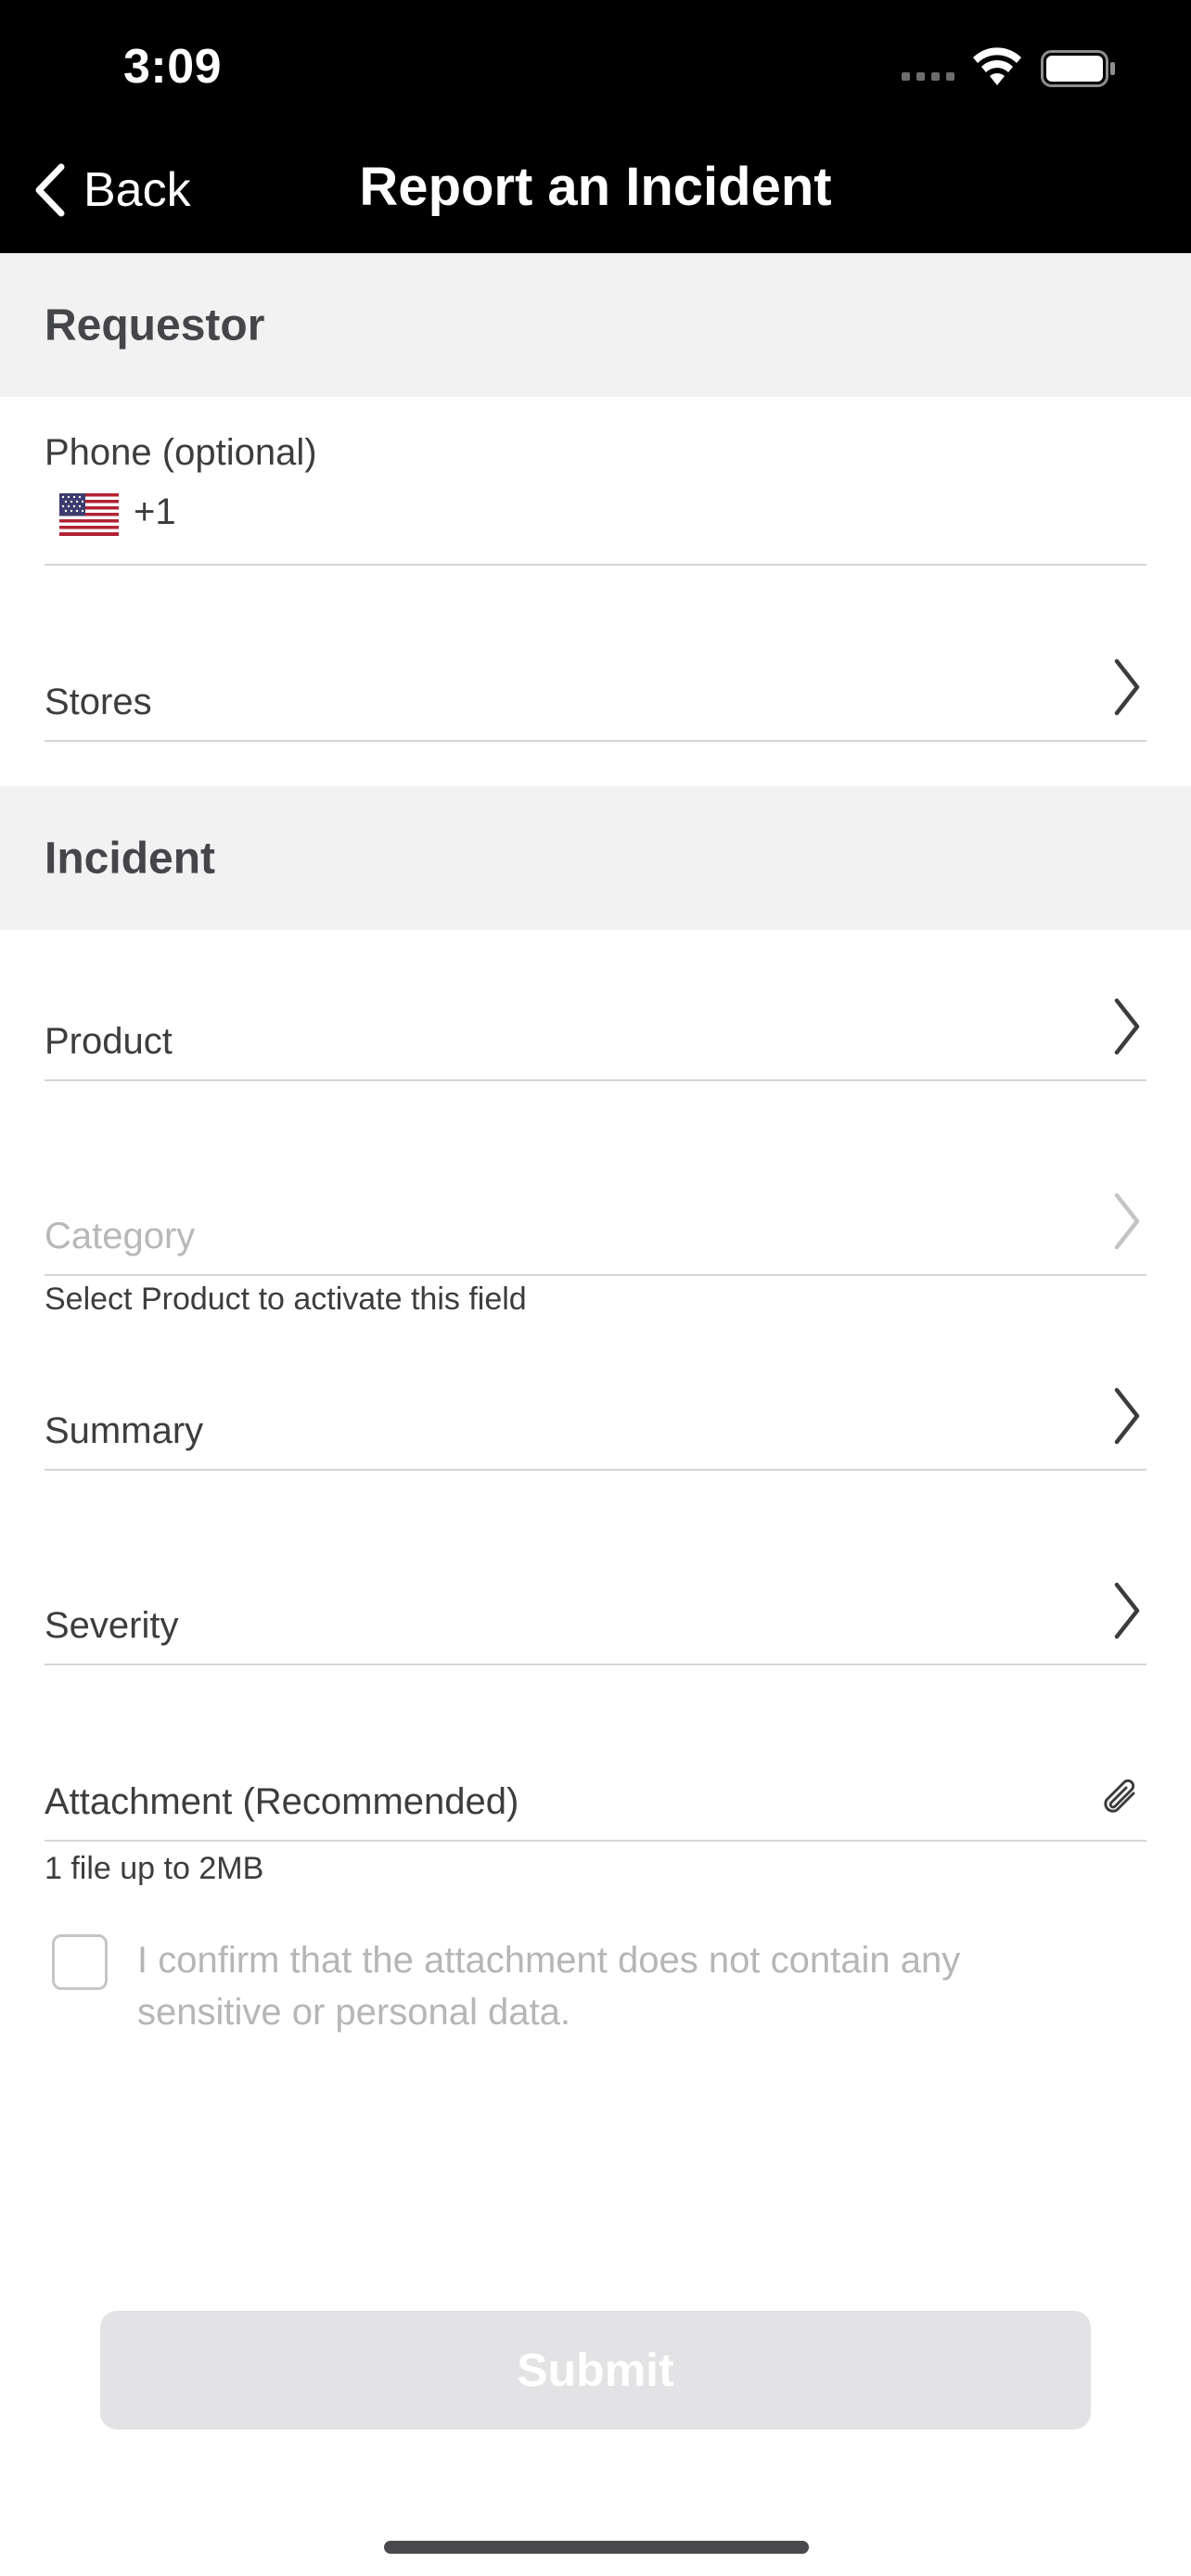  I want to click on section-header-requestor: Requestor, so click(595, 325).